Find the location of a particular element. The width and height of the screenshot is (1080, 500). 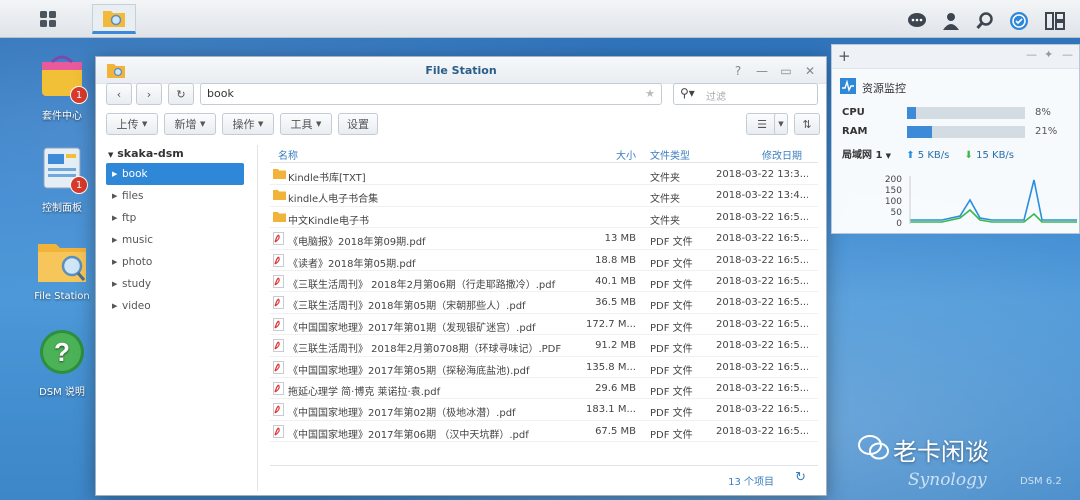

file-name: 《读者》2018年第05期.pdf is located at coordinates (352, 264).